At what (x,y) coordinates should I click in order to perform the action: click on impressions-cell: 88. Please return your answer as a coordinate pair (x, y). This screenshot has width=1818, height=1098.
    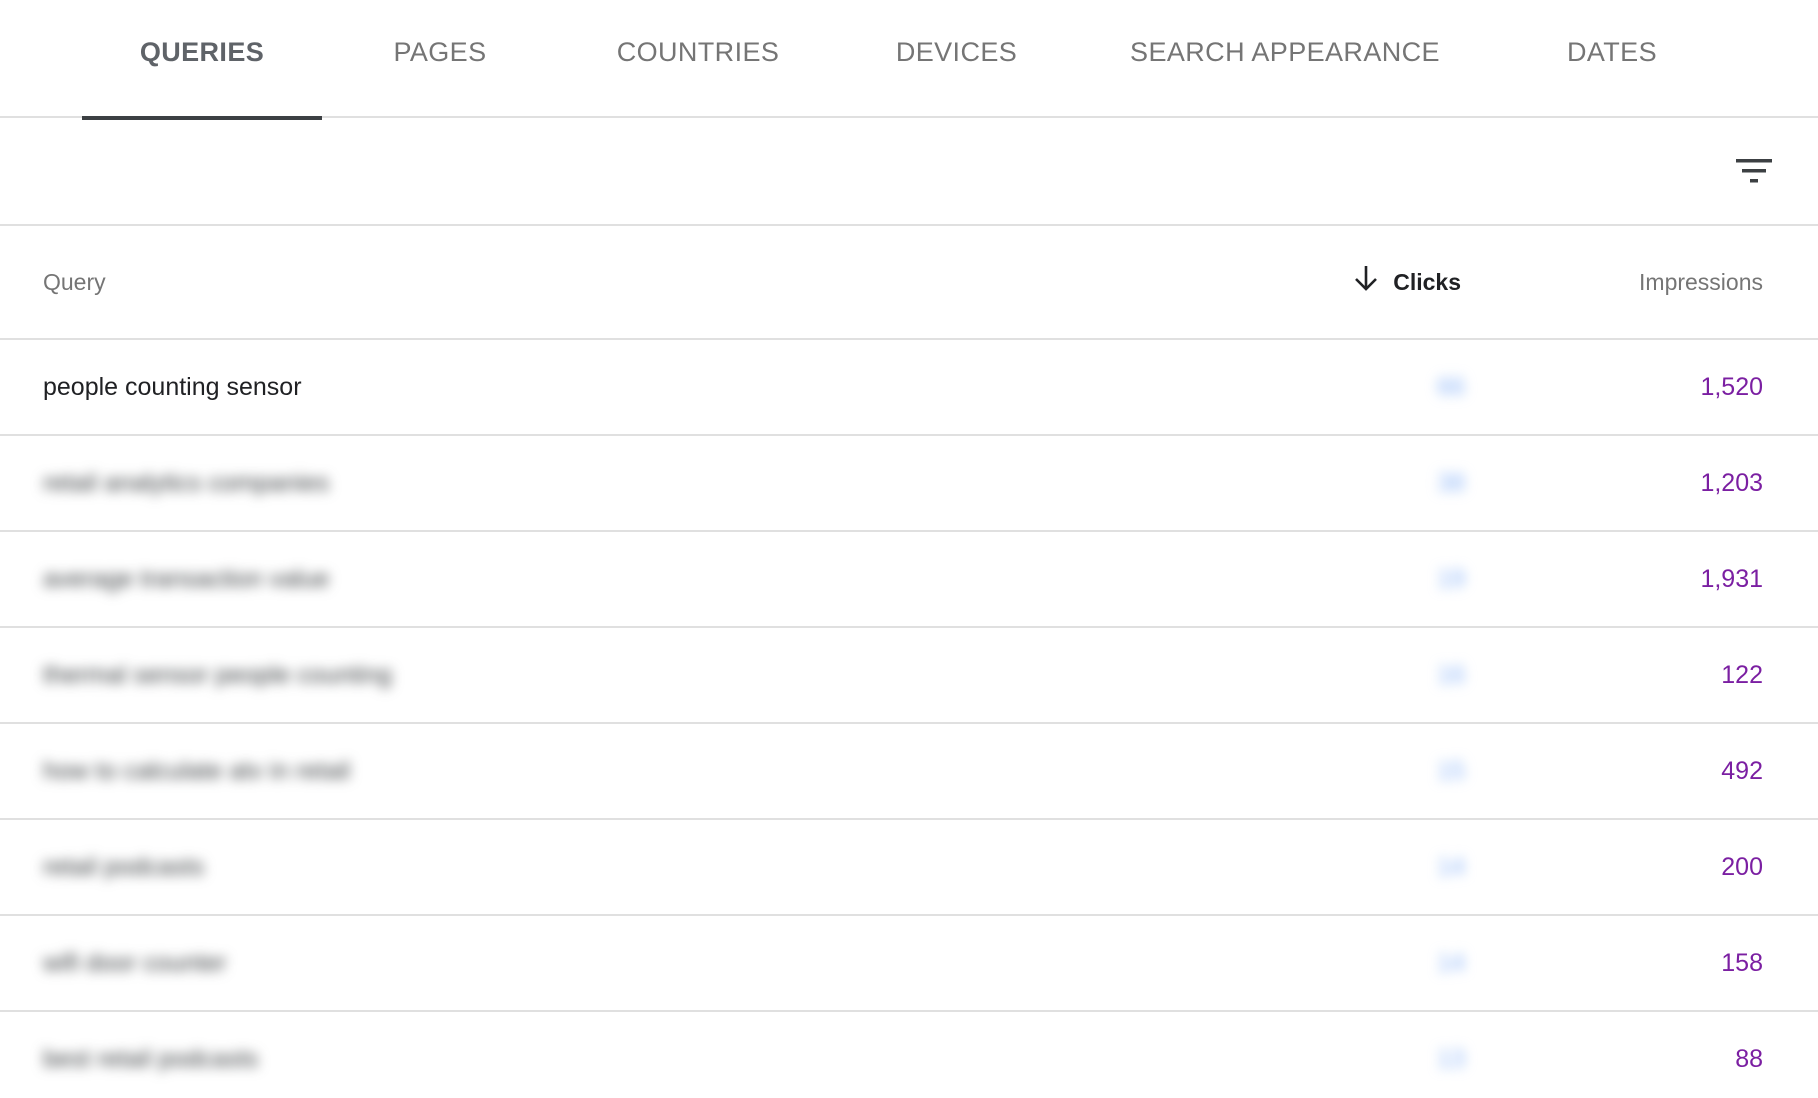
    Looking at the image, I should click on (1749, 1058).